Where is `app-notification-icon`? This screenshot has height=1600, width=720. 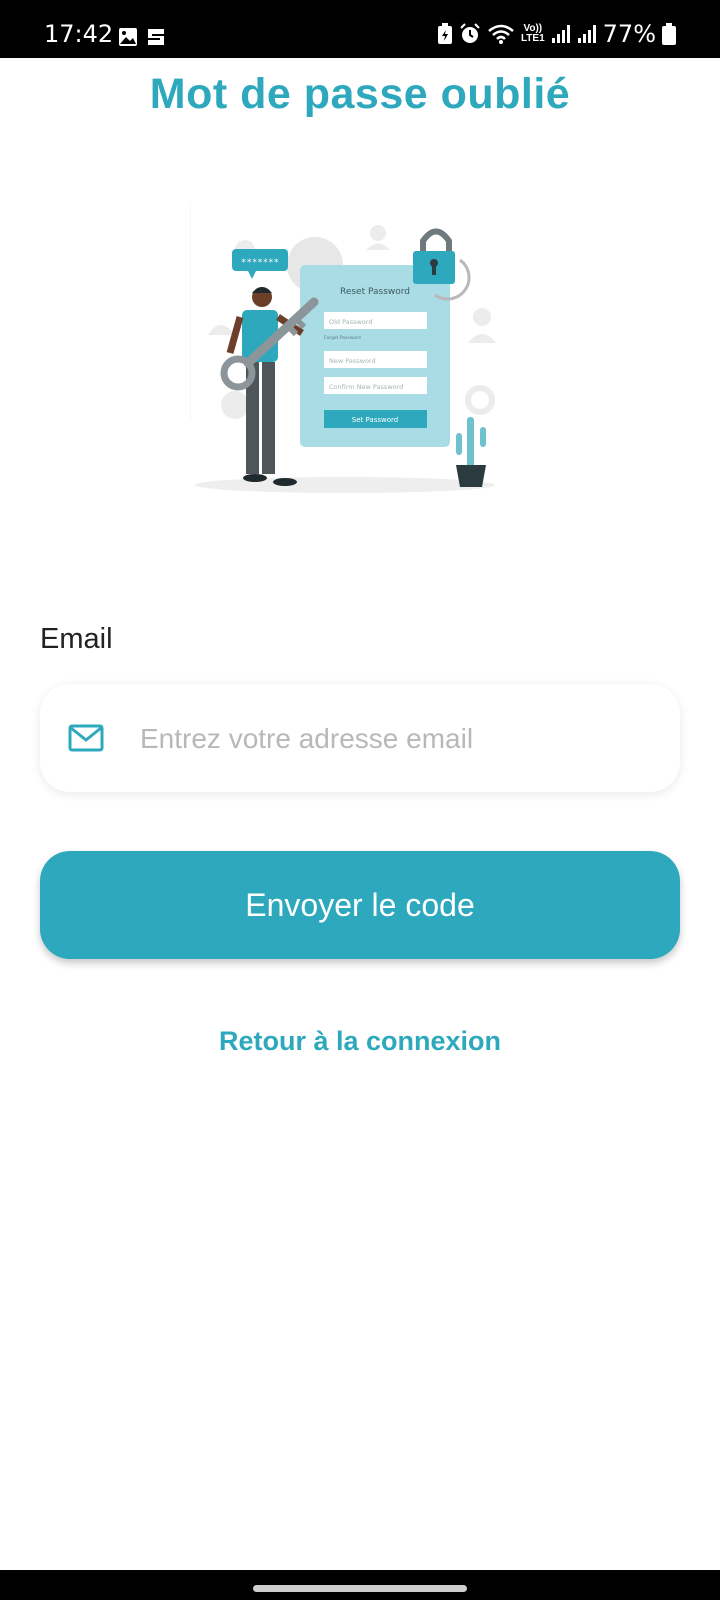 app-notification-icon is located at coordinates (156, 37).